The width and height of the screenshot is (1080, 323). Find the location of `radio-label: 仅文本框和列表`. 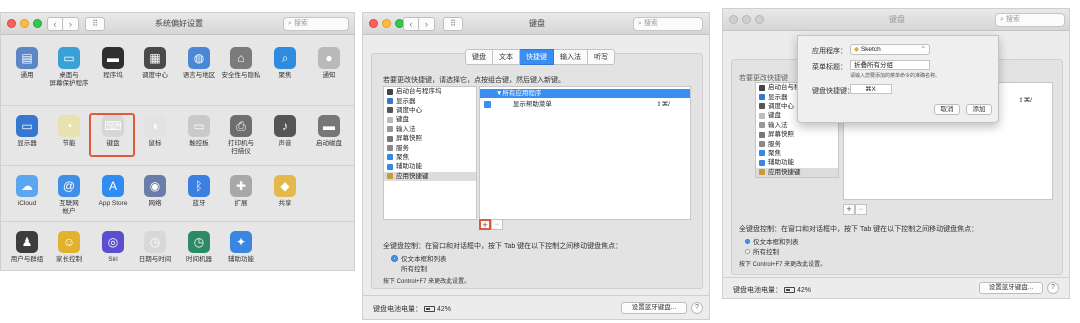

radio-label: 仅文本框和列表 is located at coordinates (424, 259).